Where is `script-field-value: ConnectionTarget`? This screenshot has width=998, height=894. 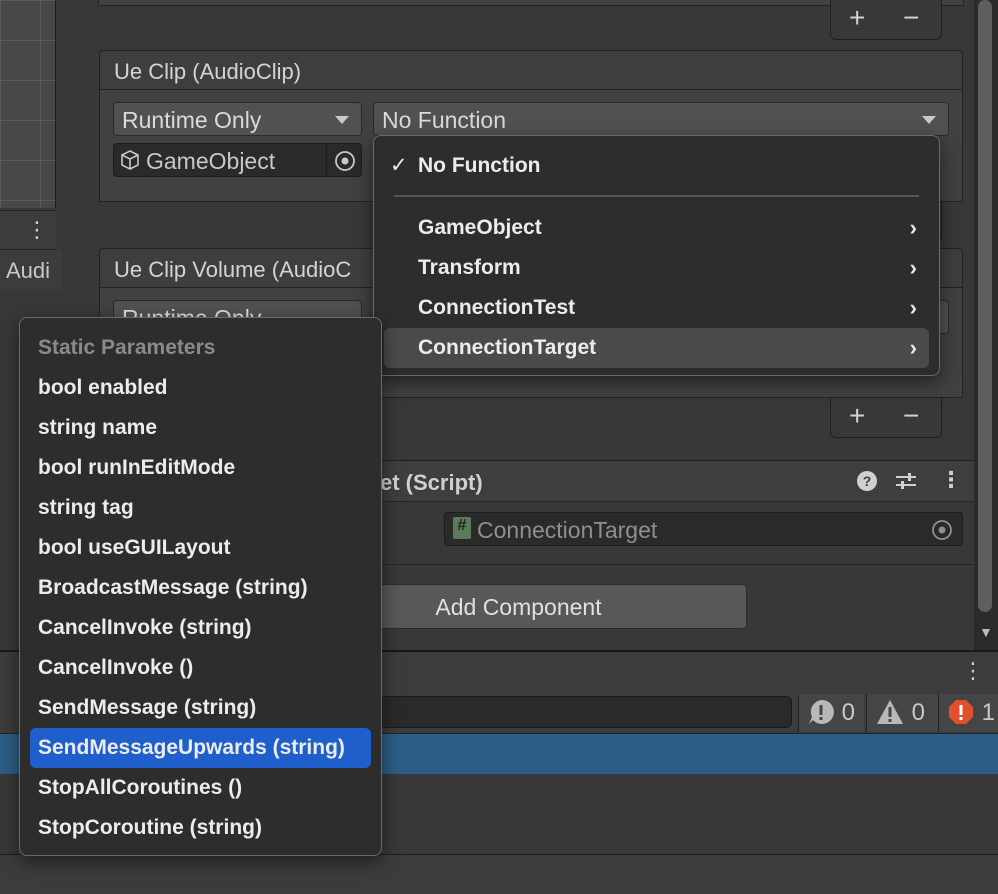 script-field-value: ConnectionTarget is located at coordinates (567, 530).